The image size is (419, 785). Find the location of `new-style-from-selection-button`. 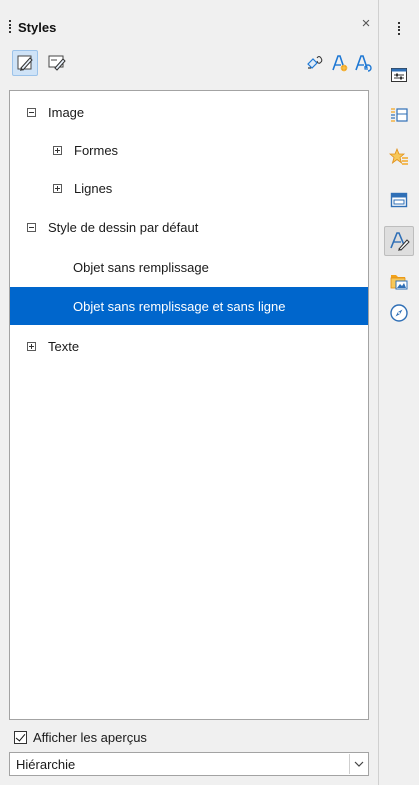

new-style-from-selection-button is located at coordinates (339, 63).